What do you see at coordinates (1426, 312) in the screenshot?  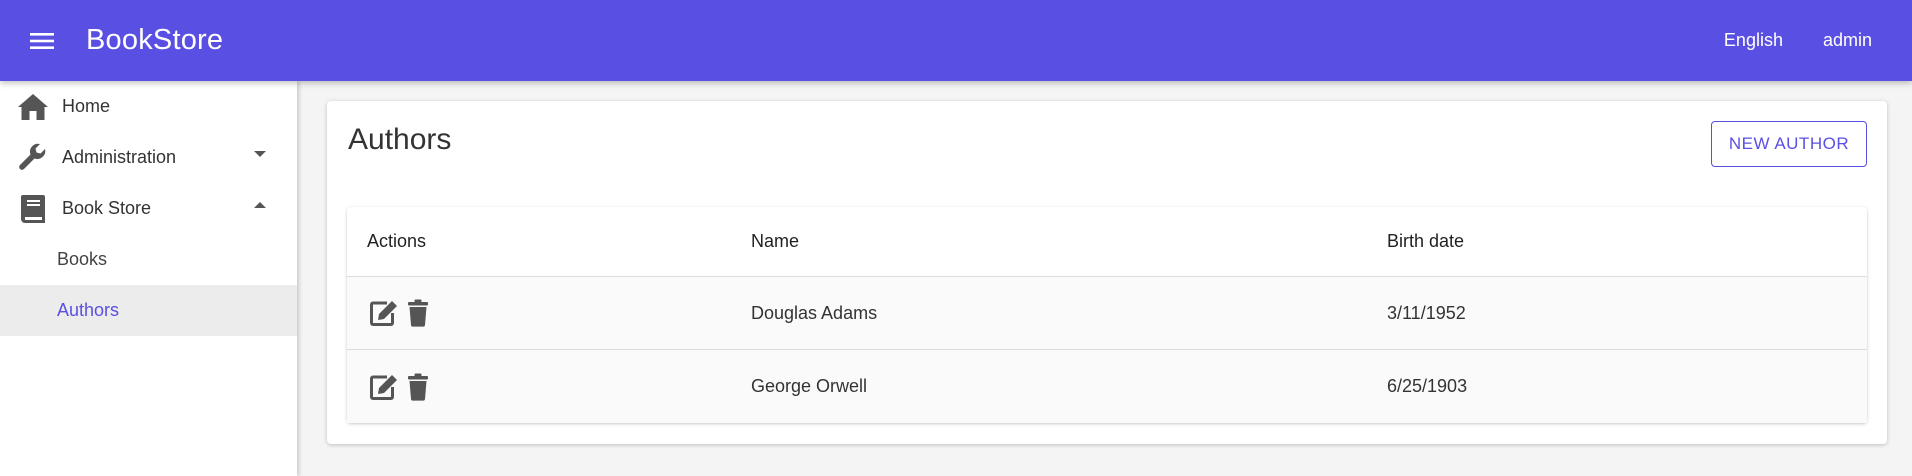 I see `author-birth-date-cell: 3/11/1952` at bounding box center [1426, 312].